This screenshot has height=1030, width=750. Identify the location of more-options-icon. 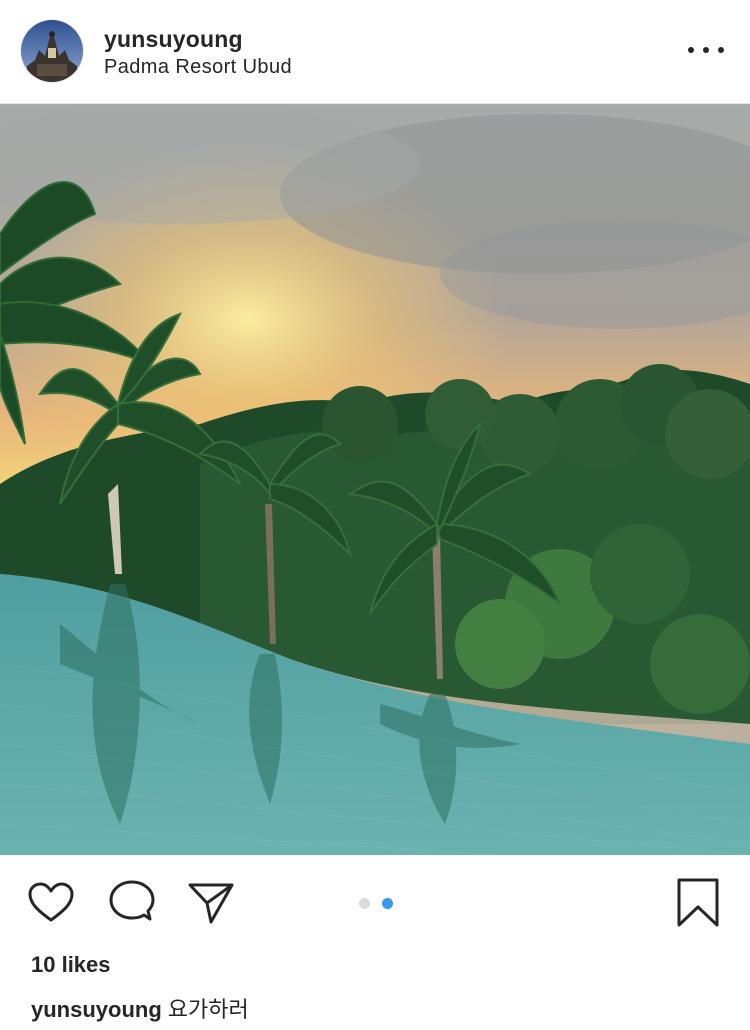
(706, 50).